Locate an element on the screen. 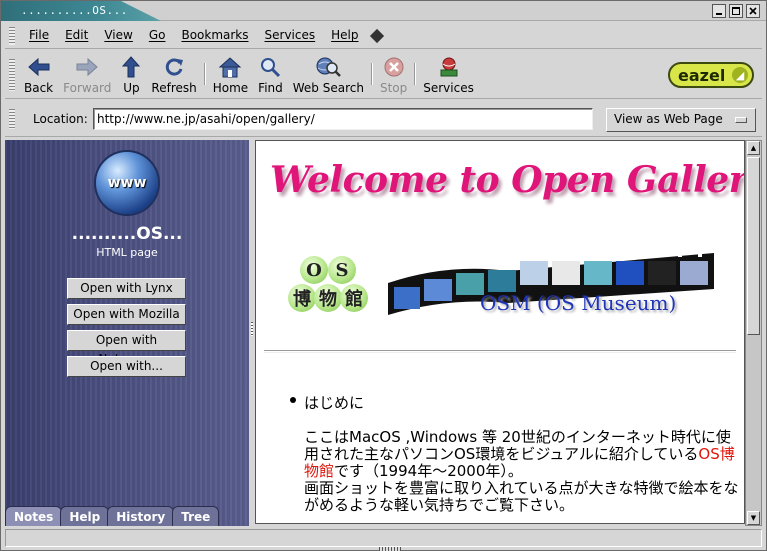  toolbar-grip is located at coordinates (12, 75).